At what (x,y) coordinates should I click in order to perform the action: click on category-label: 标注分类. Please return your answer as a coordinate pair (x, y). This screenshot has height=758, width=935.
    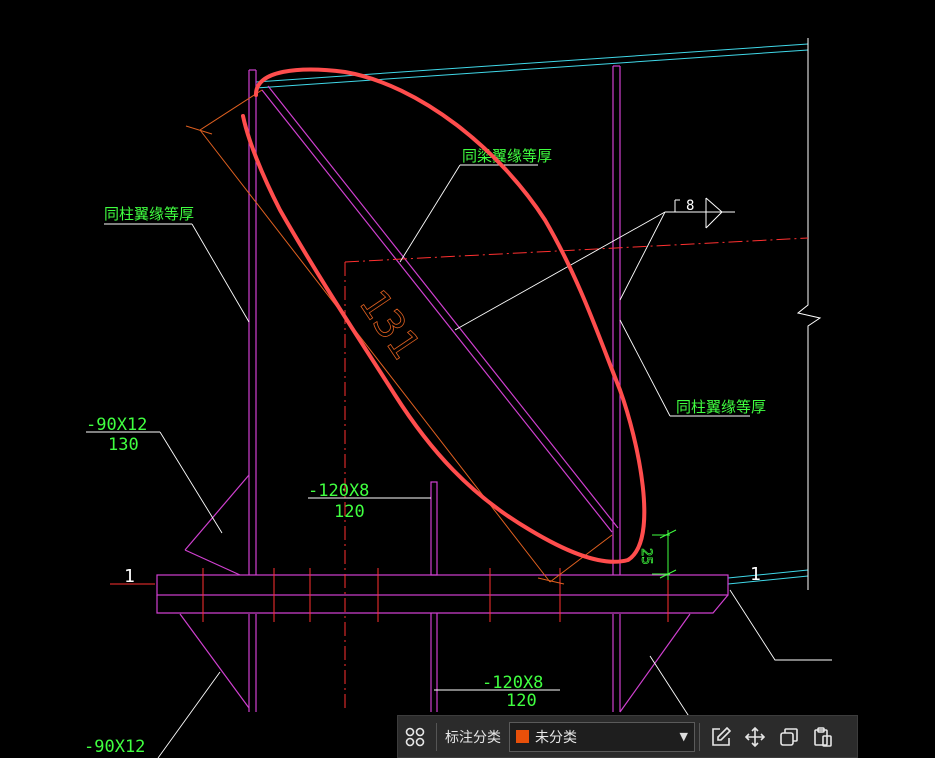
    Looking at the image, I should click on (473, 737).